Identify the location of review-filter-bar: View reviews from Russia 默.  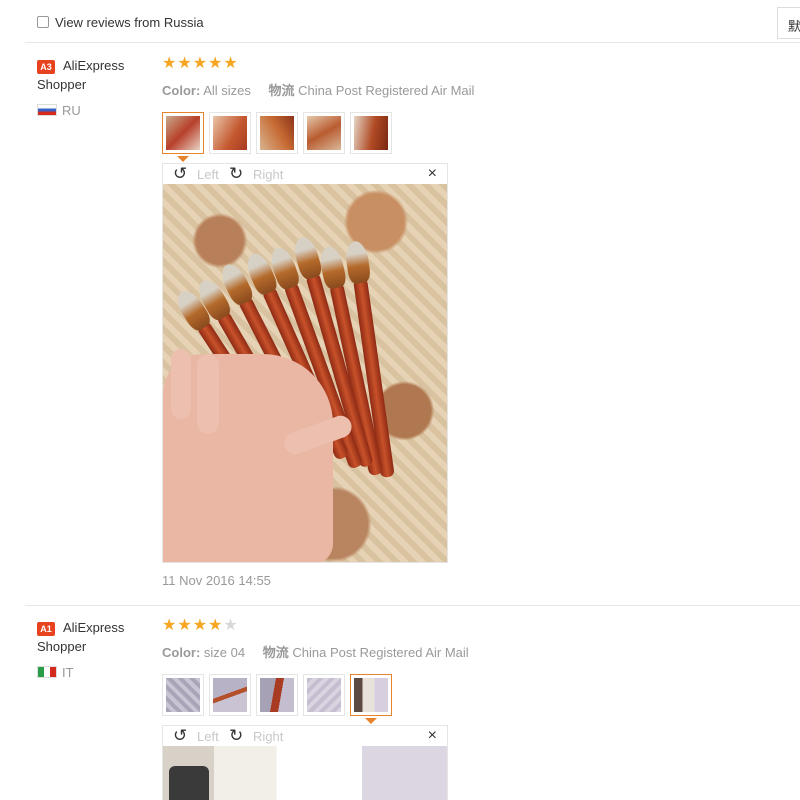
(412, 21).